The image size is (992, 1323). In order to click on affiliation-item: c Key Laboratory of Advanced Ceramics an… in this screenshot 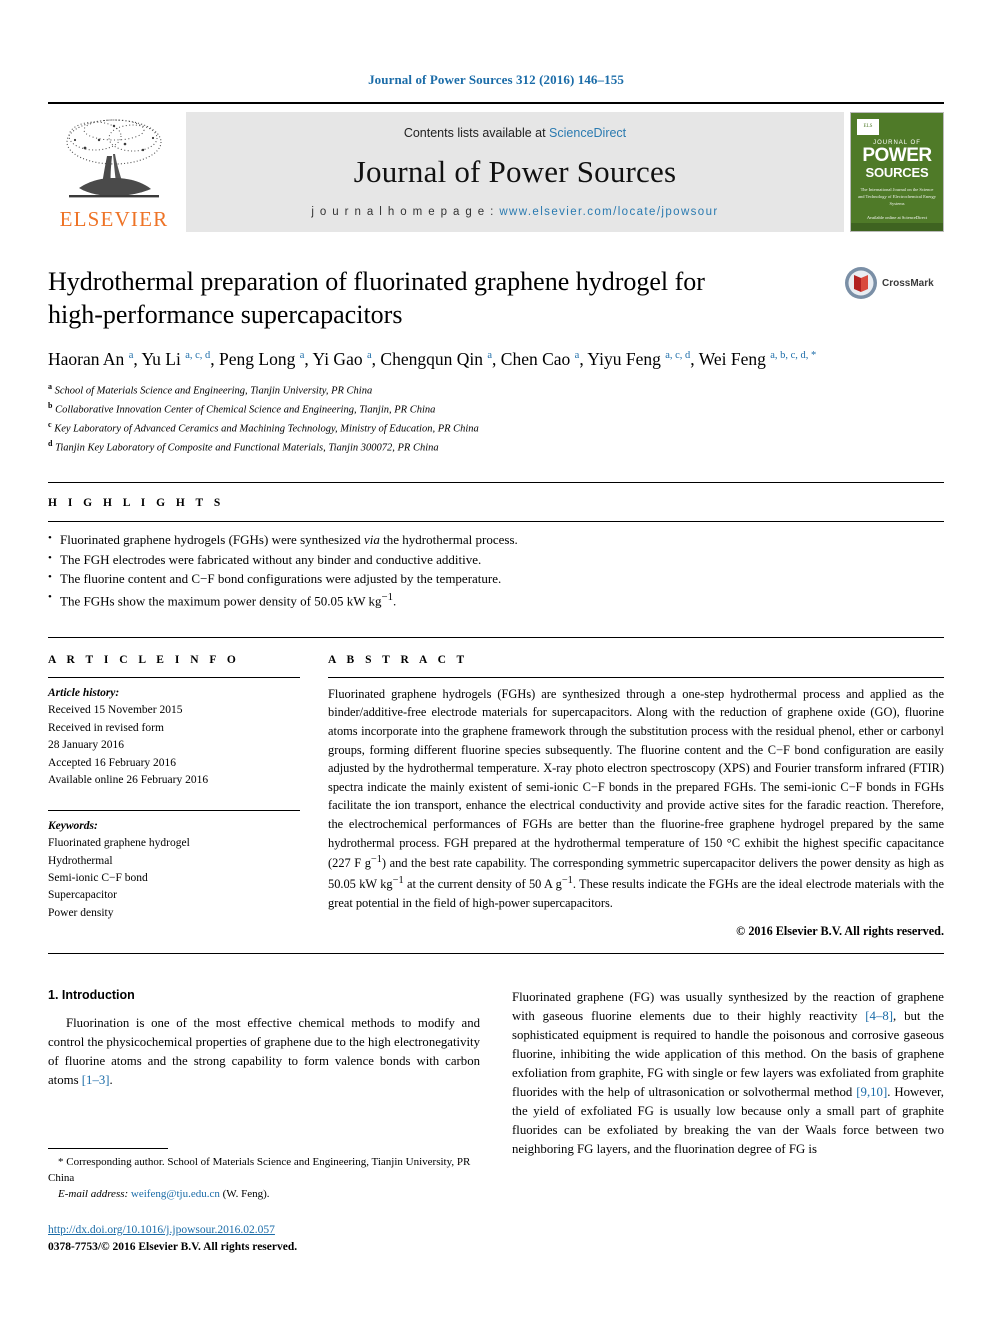, I will do `click(496, 428)`.